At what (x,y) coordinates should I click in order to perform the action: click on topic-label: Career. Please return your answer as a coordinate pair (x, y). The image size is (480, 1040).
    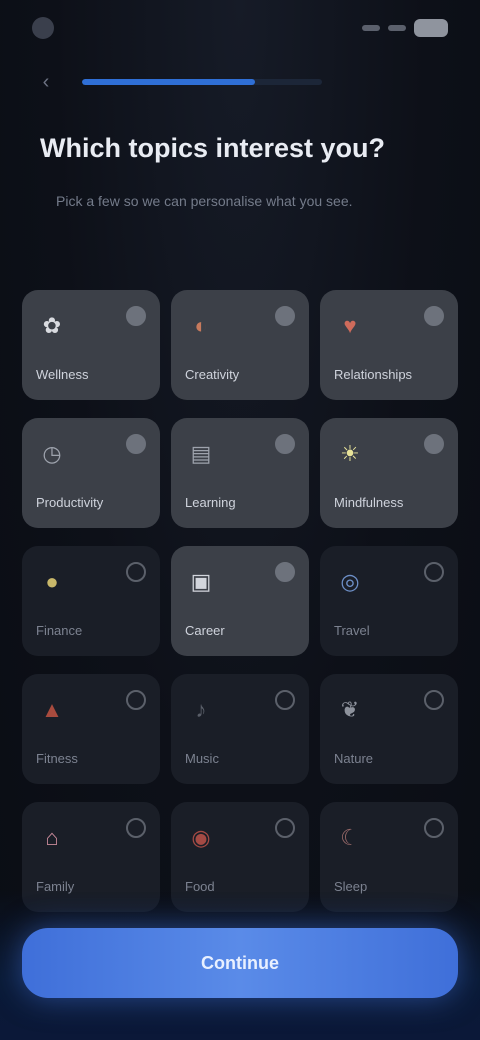
    Looking at the image, I should click on (205, 630).